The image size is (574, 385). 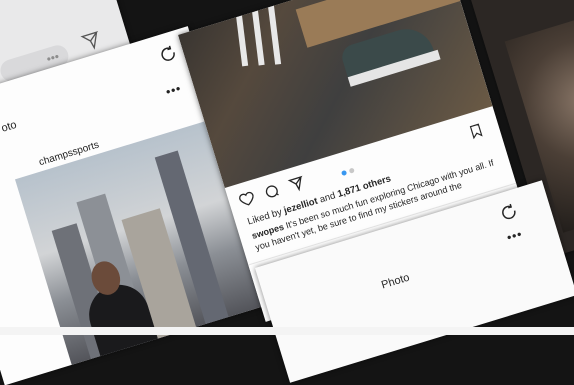 What do you see at coordinates (9, 126) in the screenshot?
I see `screen-title: oto` at bounding box center [9, 126].